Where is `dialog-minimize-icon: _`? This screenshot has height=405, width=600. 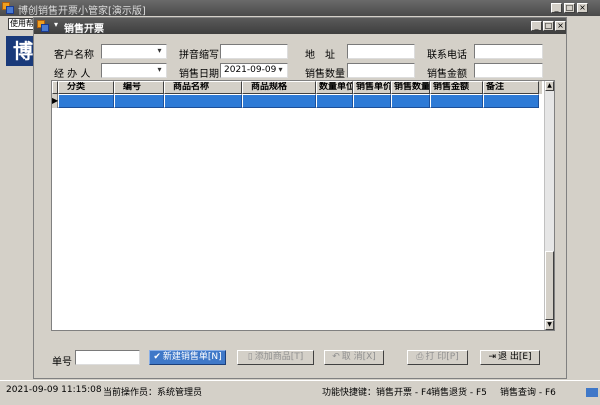 dialog-minimize-icon: _ is located at coordinates (536, 26).